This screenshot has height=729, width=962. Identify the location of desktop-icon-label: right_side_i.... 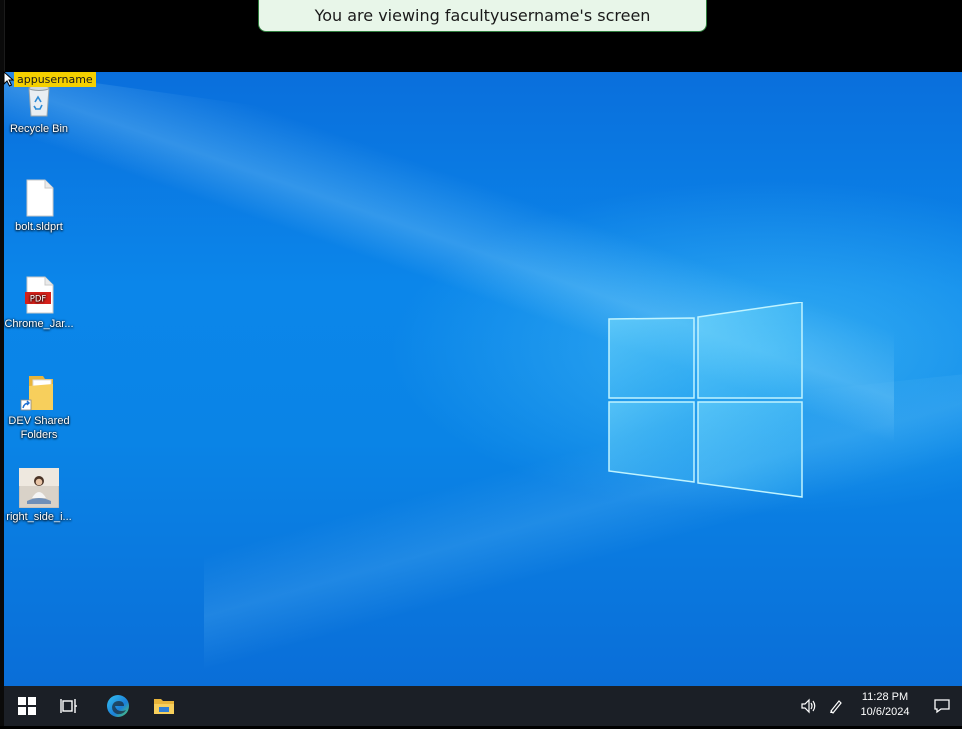
(39, 517).